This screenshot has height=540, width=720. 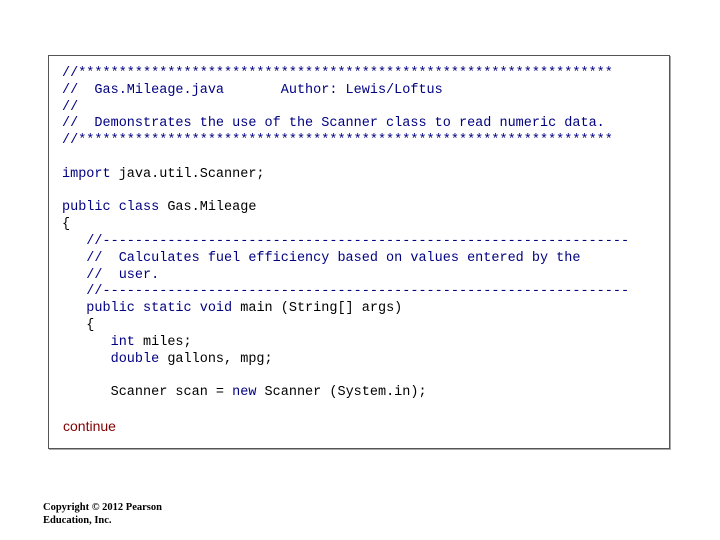 I want to click on code-line: Scanner scan = new Scanner (System.in);, so click(x=345, y=393).